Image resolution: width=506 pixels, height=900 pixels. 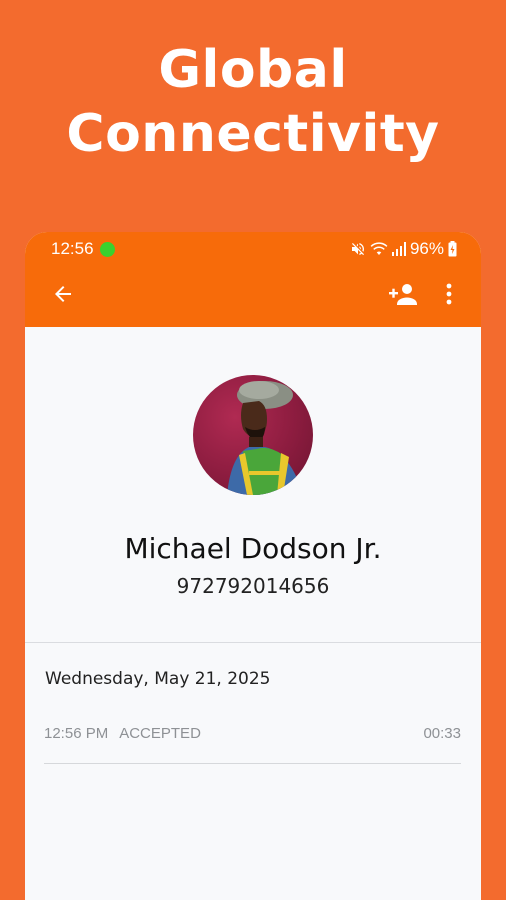 I want to click on avatar, so click(x=253, y=435).